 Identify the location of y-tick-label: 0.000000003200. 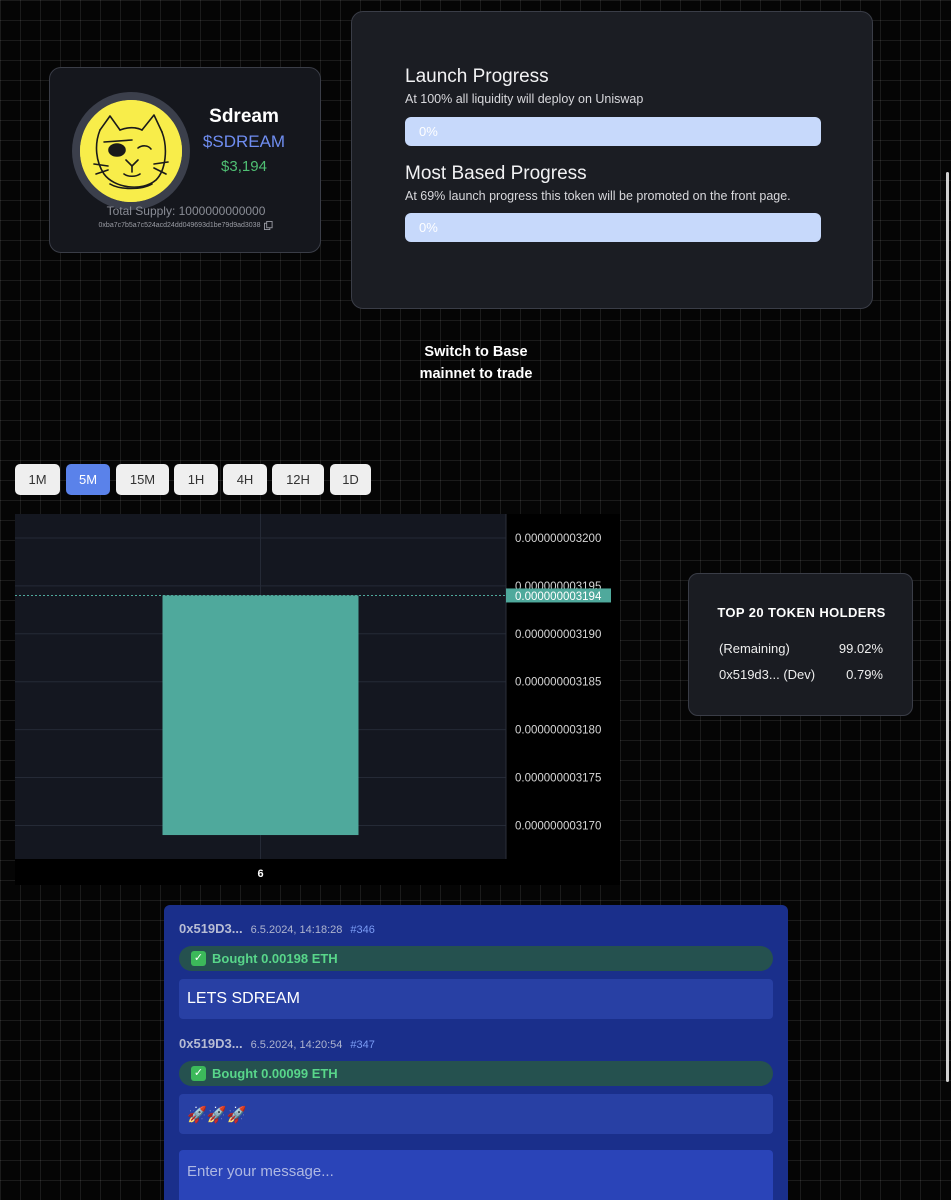
(558, 539).